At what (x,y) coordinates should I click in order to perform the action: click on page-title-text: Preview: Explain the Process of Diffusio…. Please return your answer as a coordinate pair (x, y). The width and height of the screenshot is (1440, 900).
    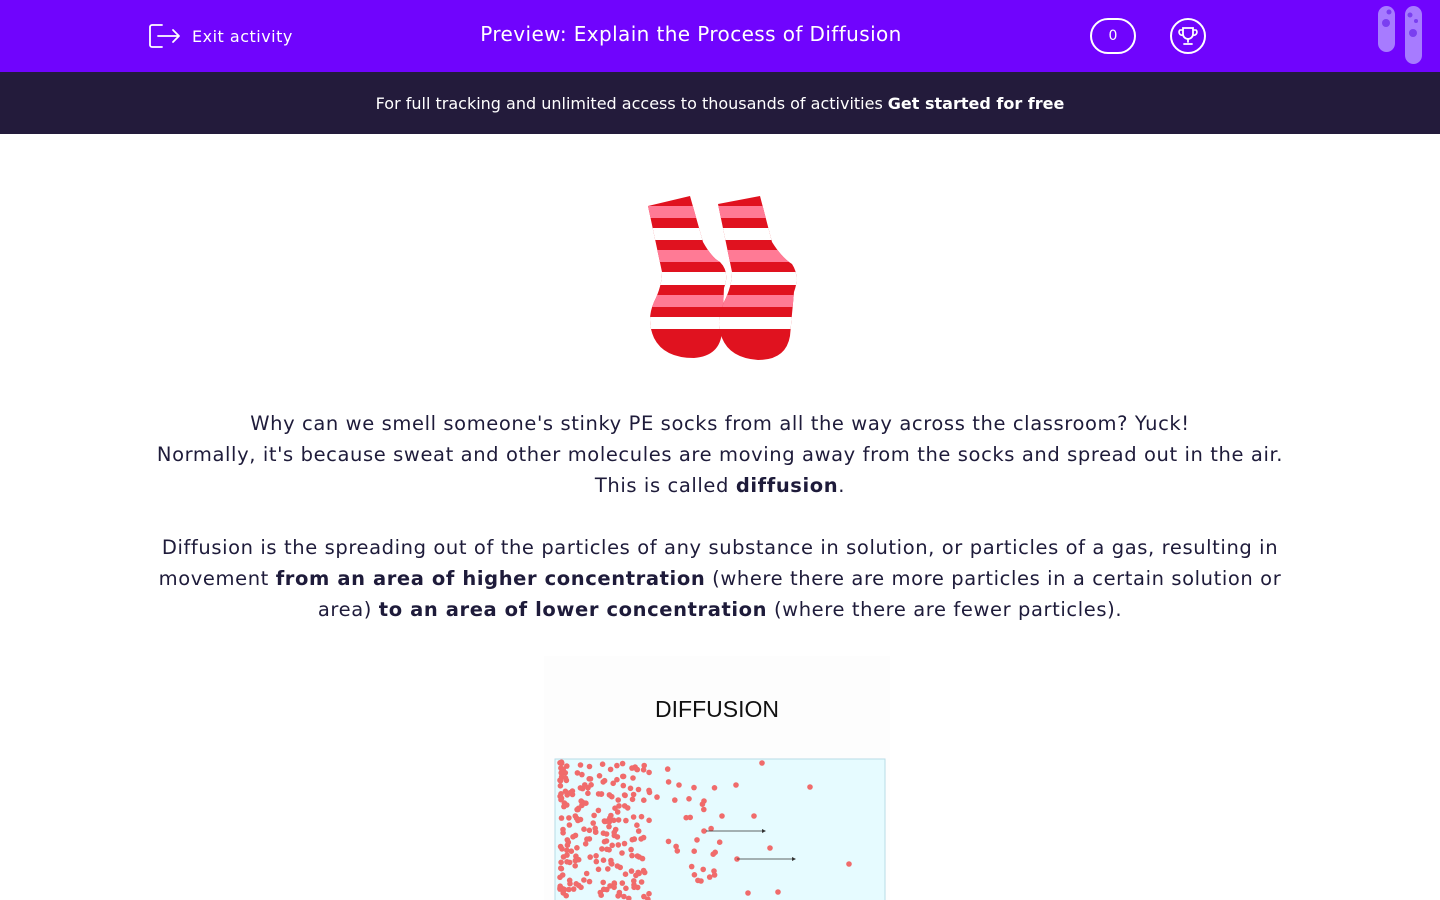
    Looking at the image, I should click on (691, 34).